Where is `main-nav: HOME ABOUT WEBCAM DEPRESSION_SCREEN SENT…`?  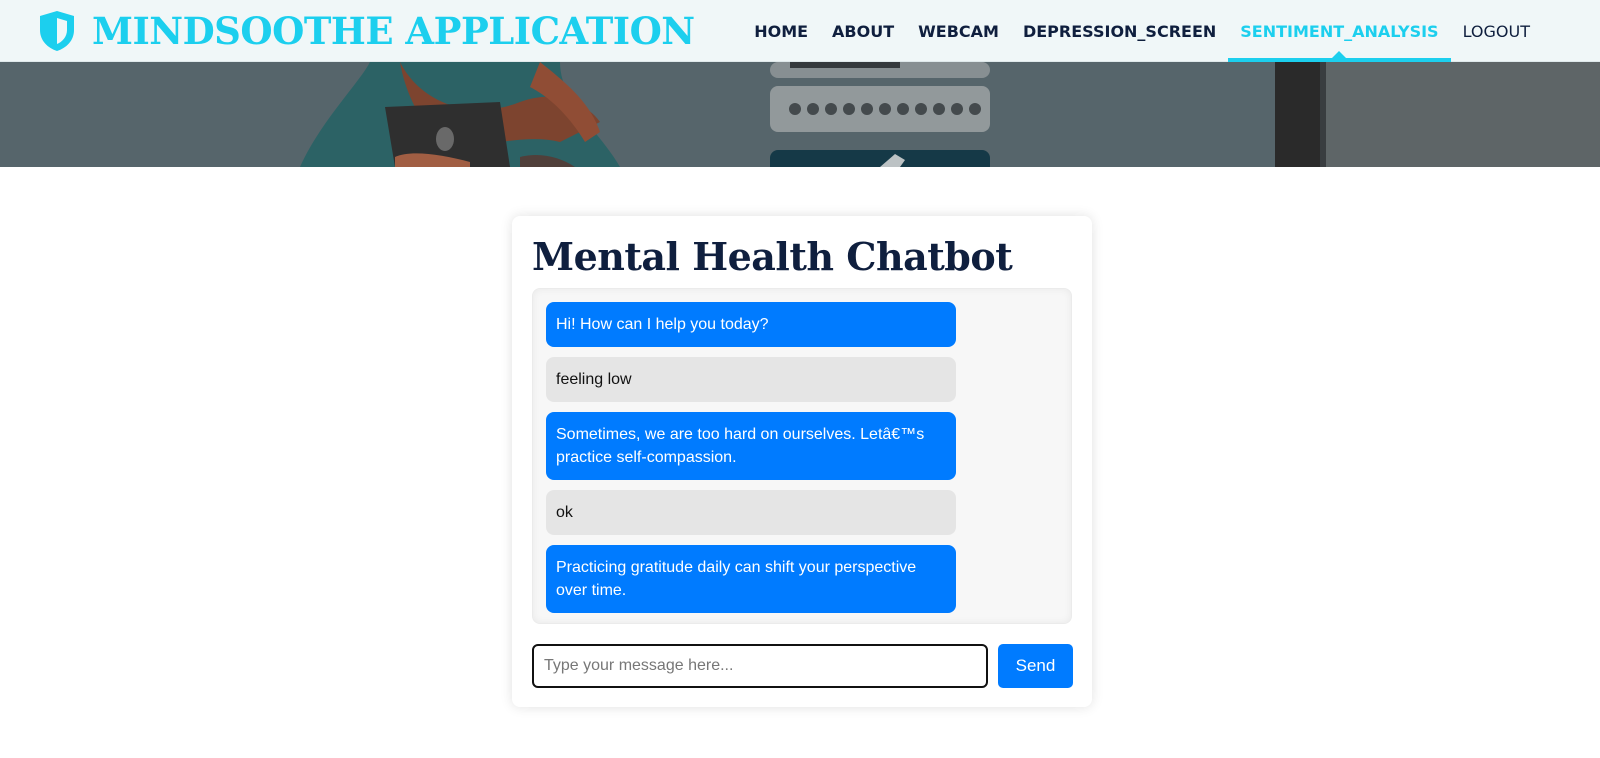
main-nav: HOME ABOUT WEBCAM DEPRESSION_SCREEN SENT… is located at coordinates (1142, 31).